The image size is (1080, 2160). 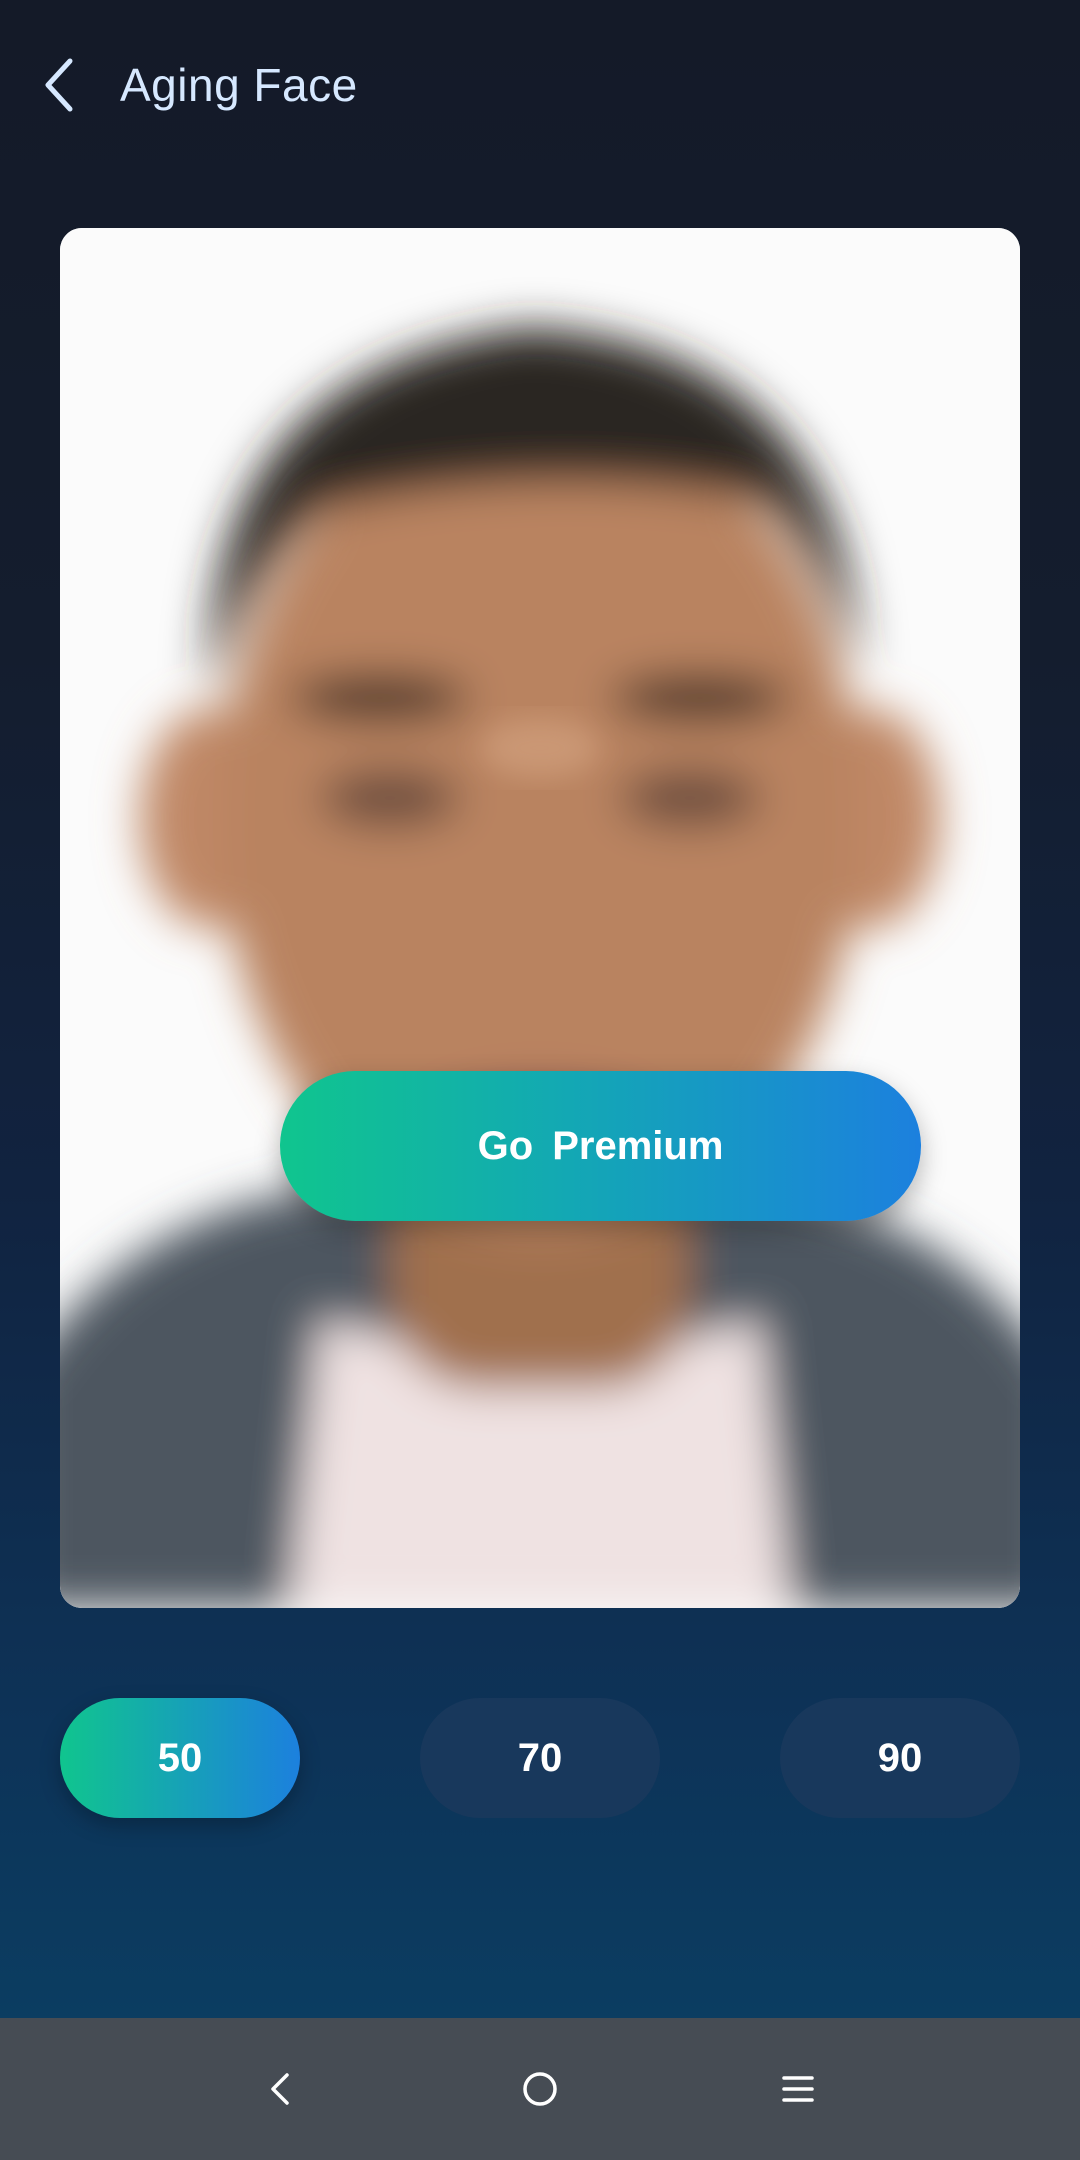 I want to click on back-button, so click(x=60, y=85).